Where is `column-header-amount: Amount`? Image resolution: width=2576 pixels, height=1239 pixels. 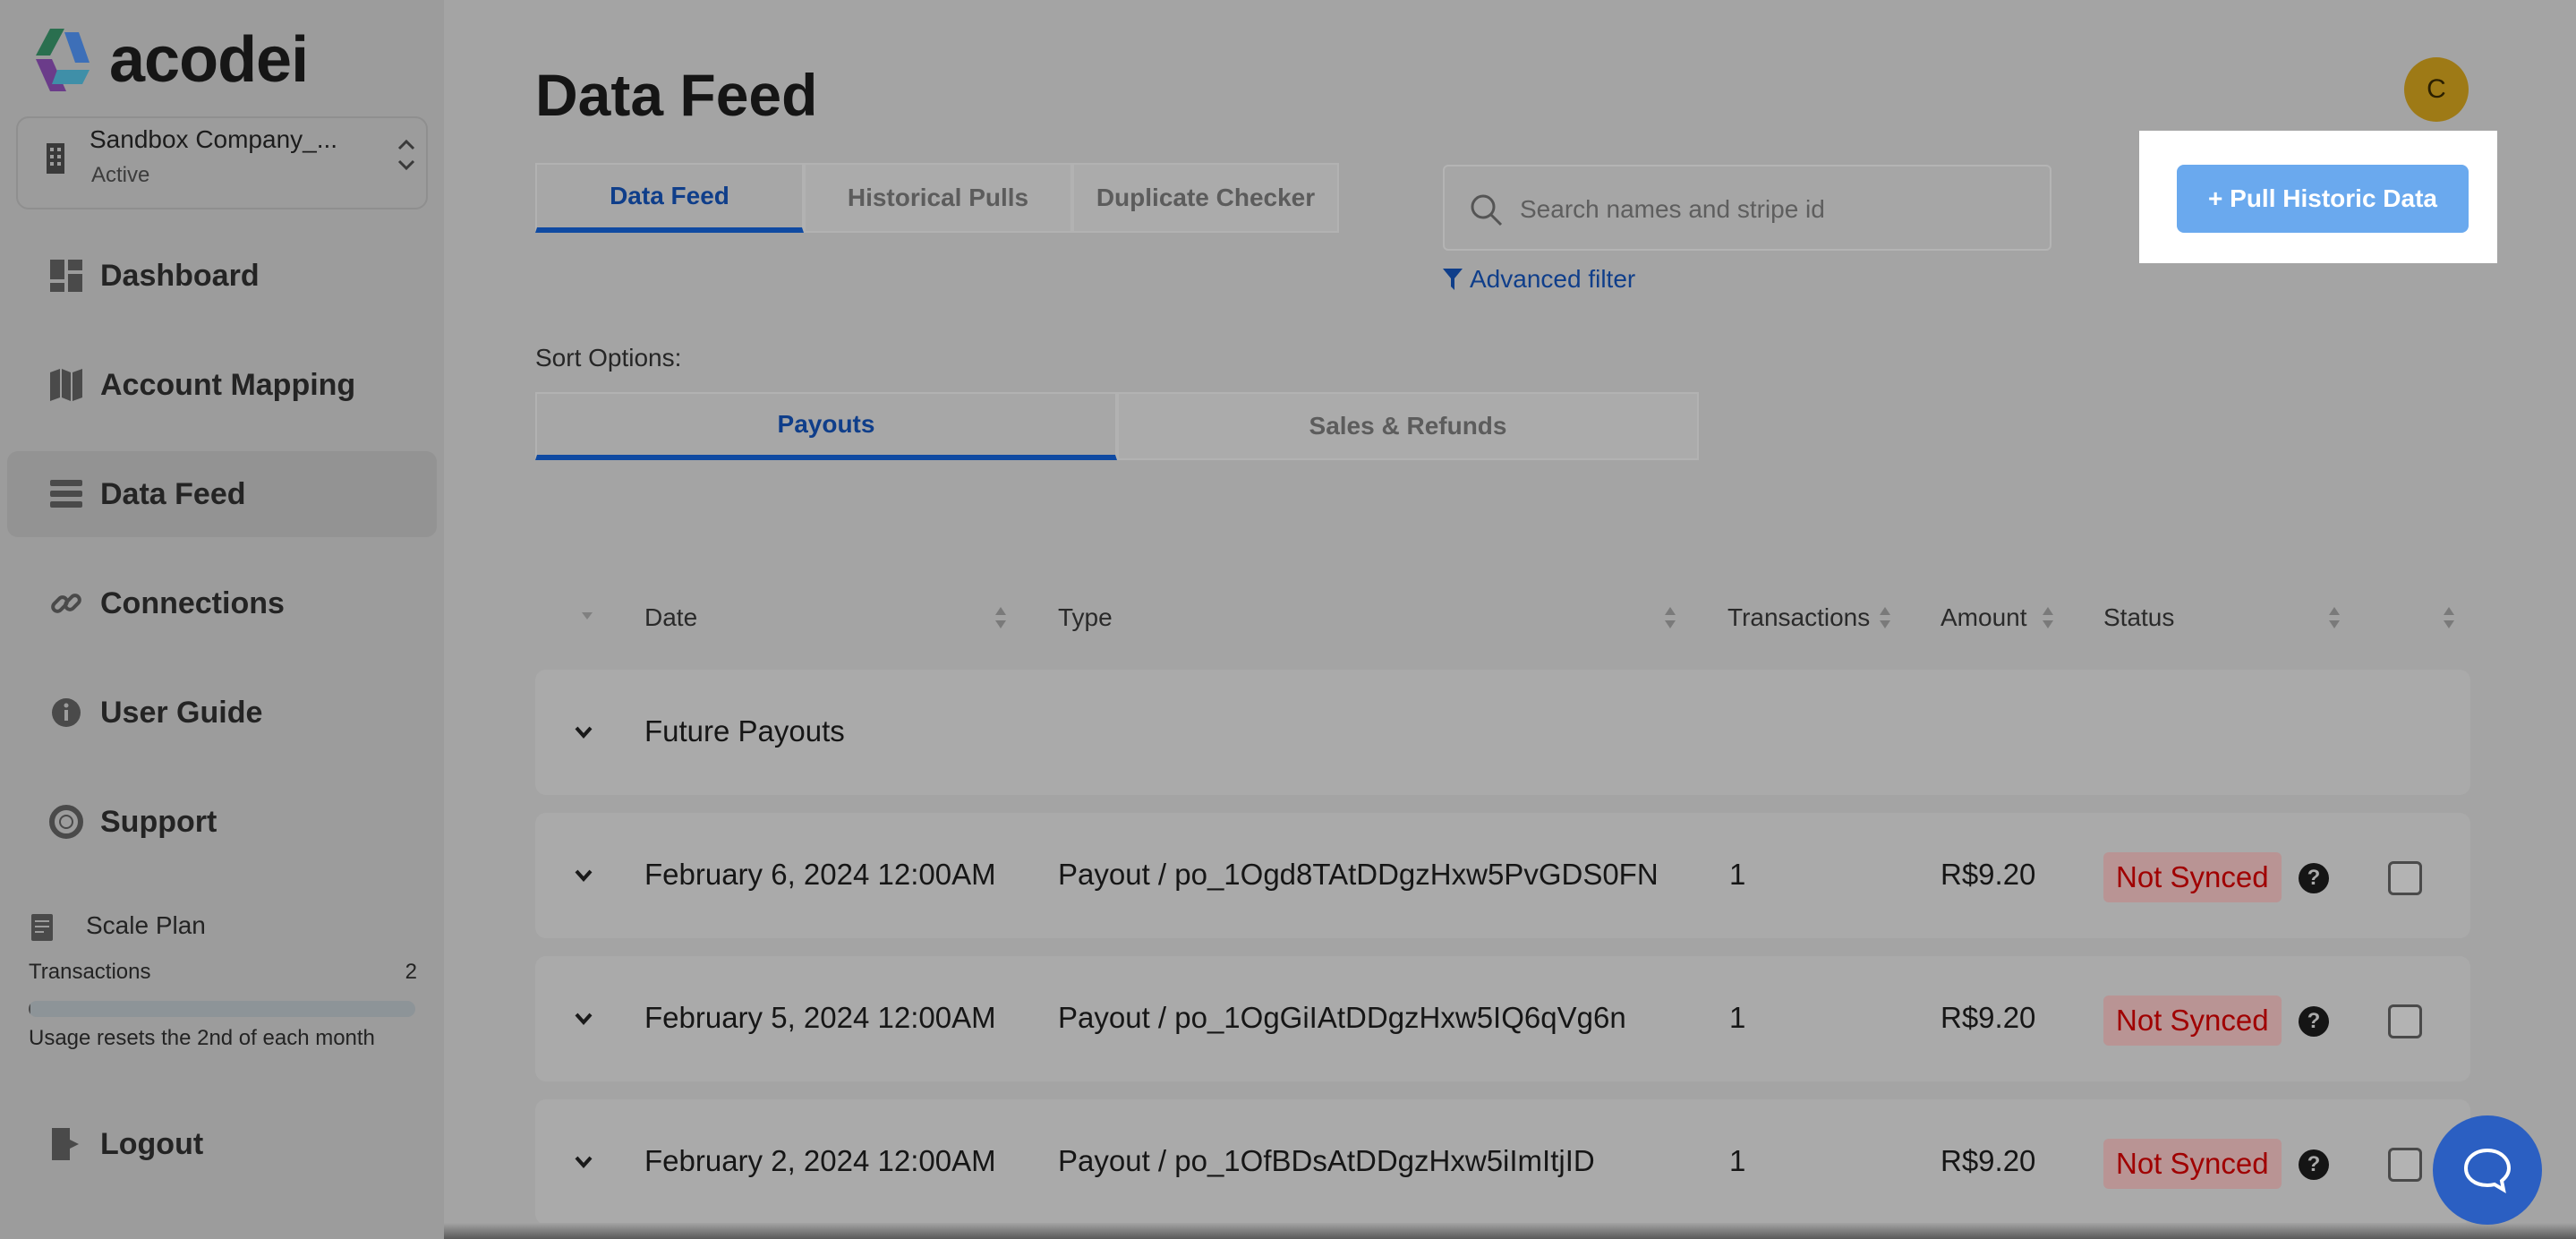 column-header-amount: Amount is located at coordinates (1984, 617).